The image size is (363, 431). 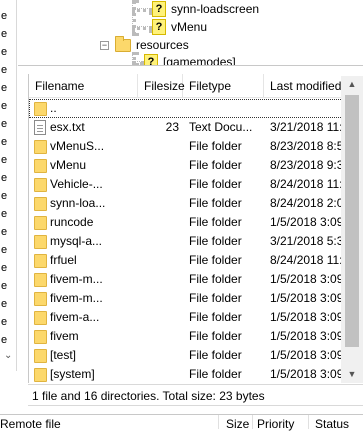 I want to click on cell-filetype, so click(x=225, y=108).